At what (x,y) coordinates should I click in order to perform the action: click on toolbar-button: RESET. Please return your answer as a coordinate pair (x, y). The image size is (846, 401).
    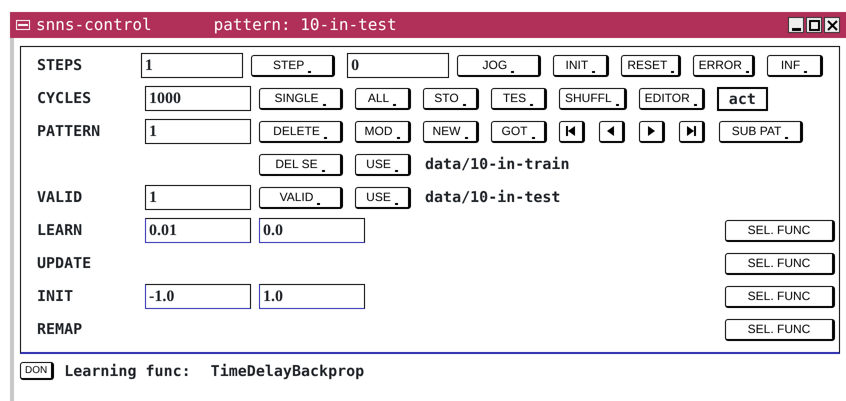
    Looking at the image, I should click on (651, 65).